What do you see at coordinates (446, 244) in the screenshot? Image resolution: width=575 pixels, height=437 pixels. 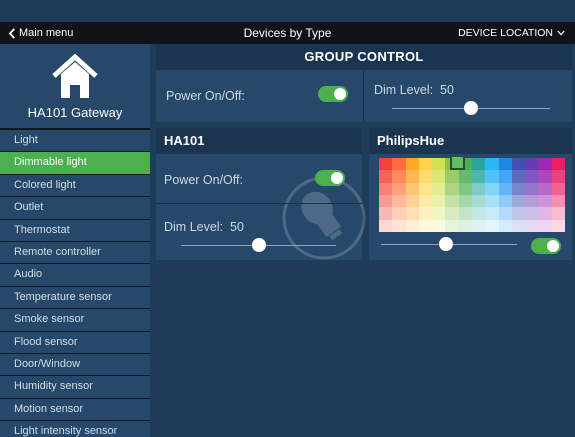 I see `hue-brightness-slider-thumb` at bounding box center [446, 244].